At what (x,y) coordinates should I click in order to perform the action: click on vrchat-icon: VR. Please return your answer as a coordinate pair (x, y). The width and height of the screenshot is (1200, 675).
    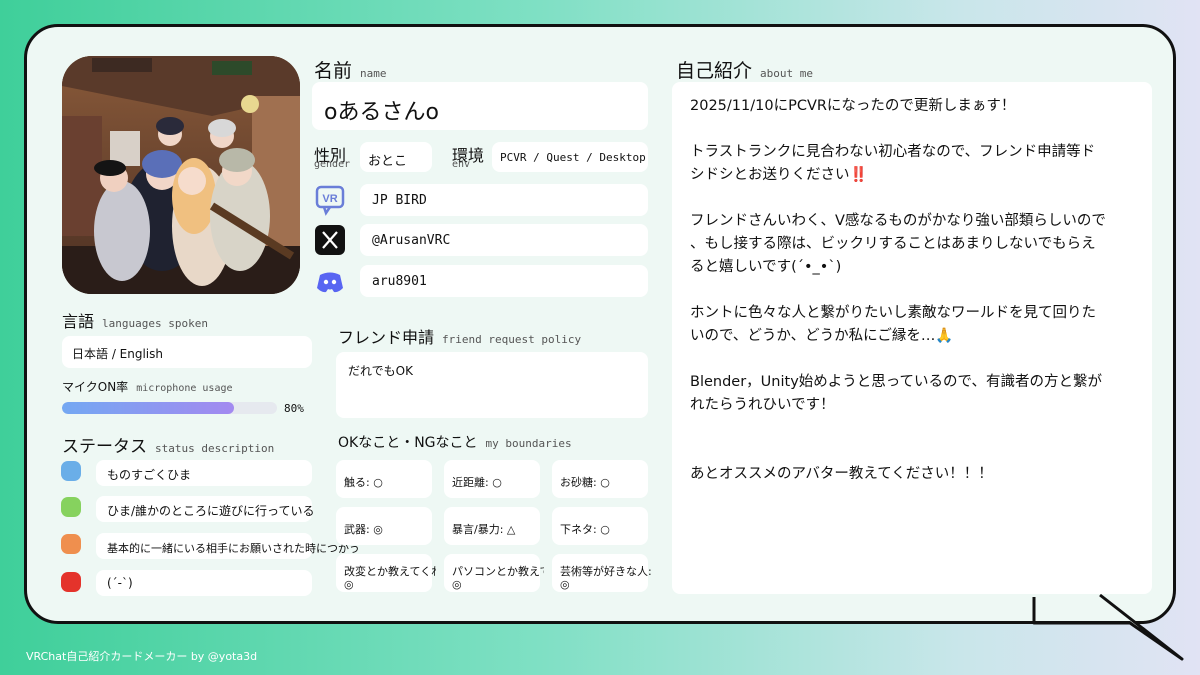
    Looking at the image, I should click on (330, 200).